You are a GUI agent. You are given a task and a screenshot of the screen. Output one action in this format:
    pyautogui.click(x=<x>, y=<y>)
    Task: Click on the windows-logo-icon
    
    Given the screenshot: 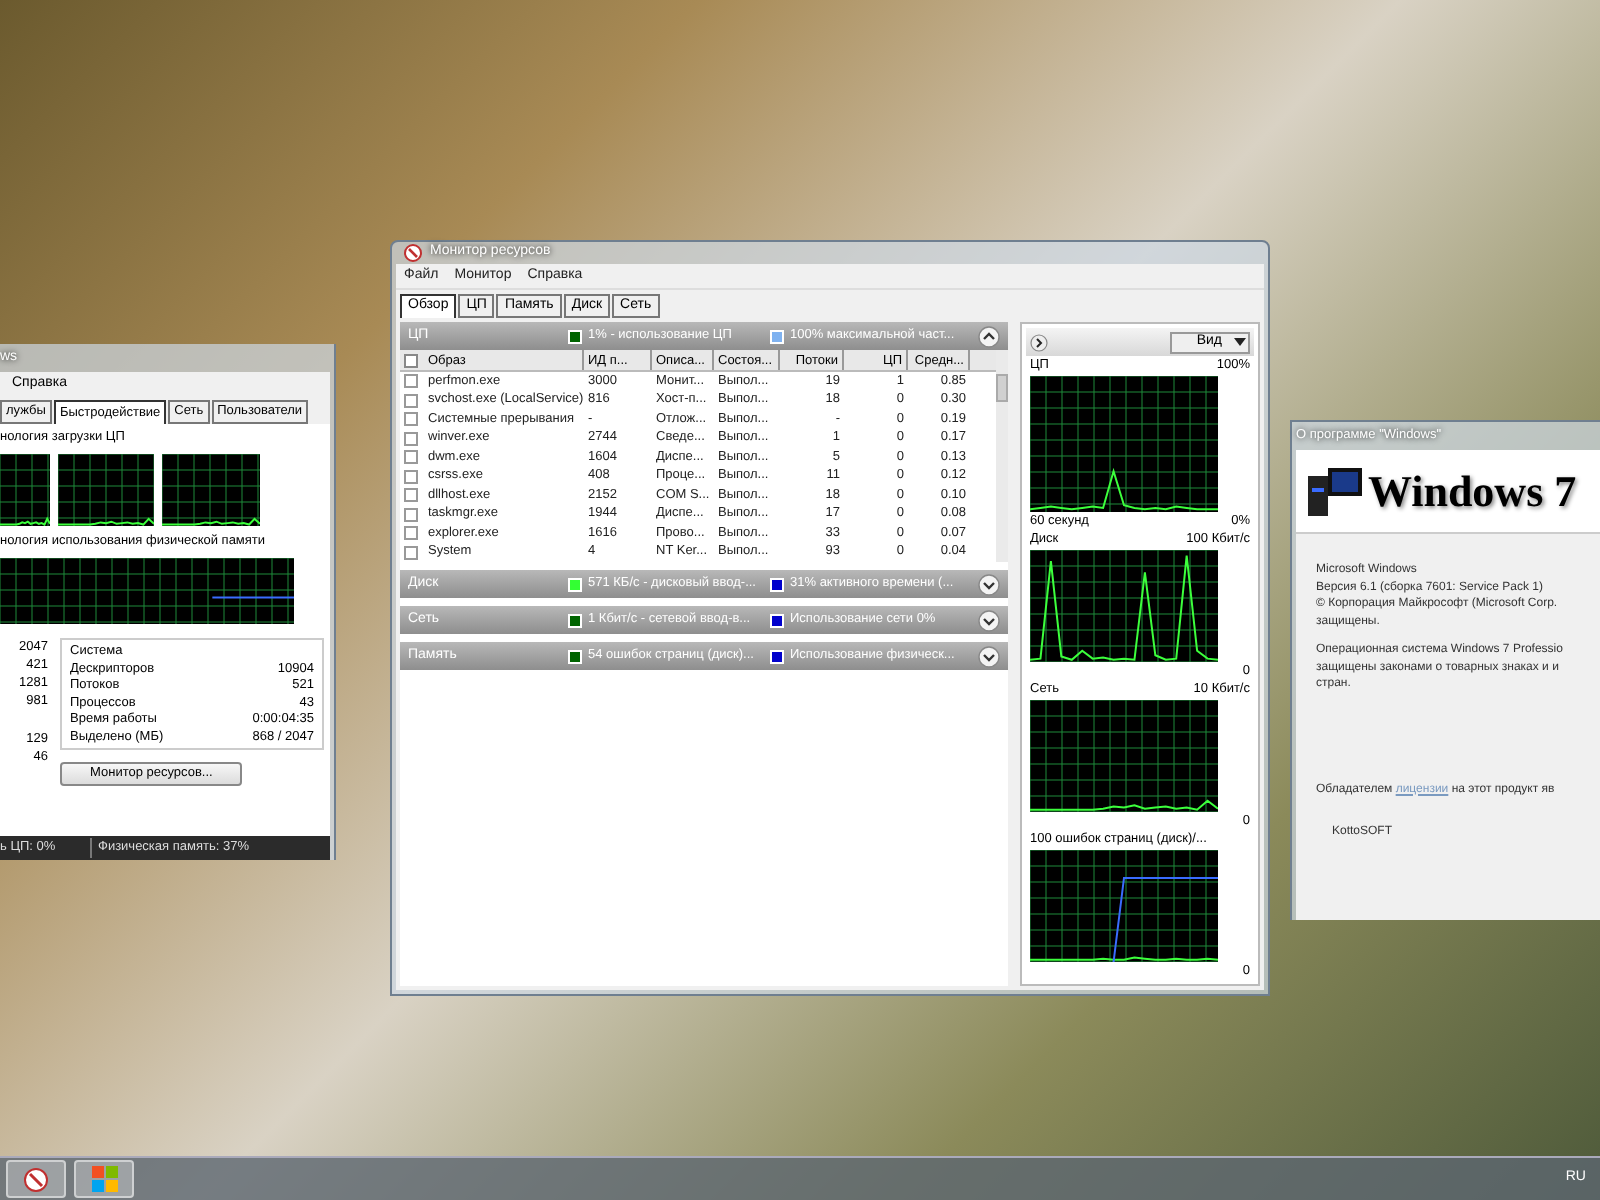 What is the action you would take?
    pyautogui.click(x=104, y=1179)
    